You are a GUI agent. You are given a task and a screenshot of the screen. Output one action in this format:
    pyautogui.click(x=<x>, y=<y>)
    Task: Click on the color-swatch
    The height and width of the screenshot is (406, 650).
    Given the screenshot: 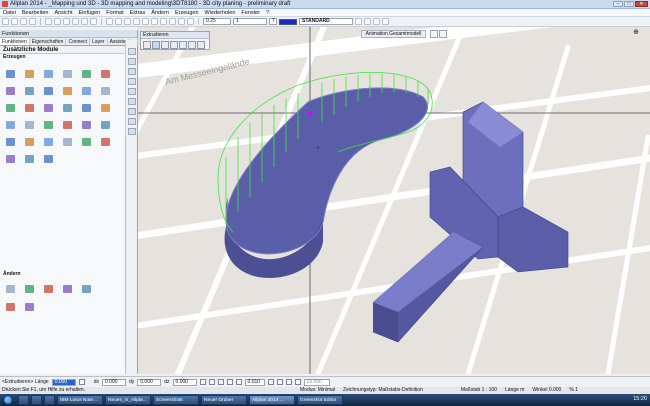 What is the action you would take?
    pyautogui.click(x=288, y=21)
    